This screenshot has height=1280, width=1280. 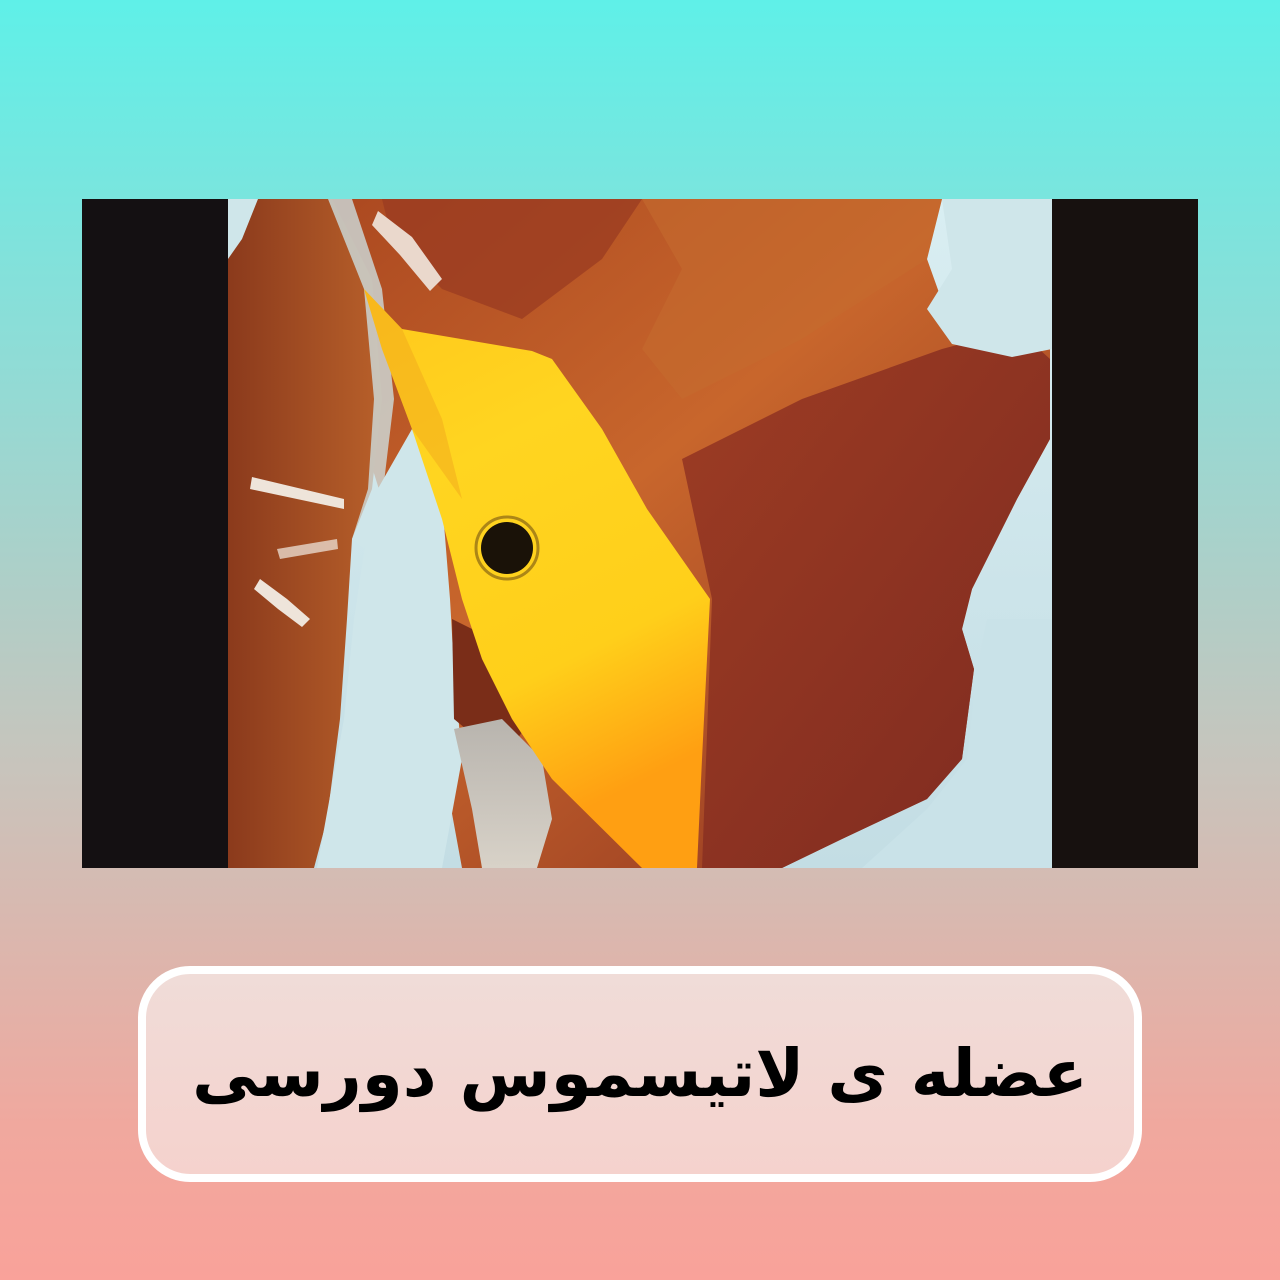 I want to click on caption-box: عضله ی لاتیسموس دورسی, so click(x=640, y=1074).